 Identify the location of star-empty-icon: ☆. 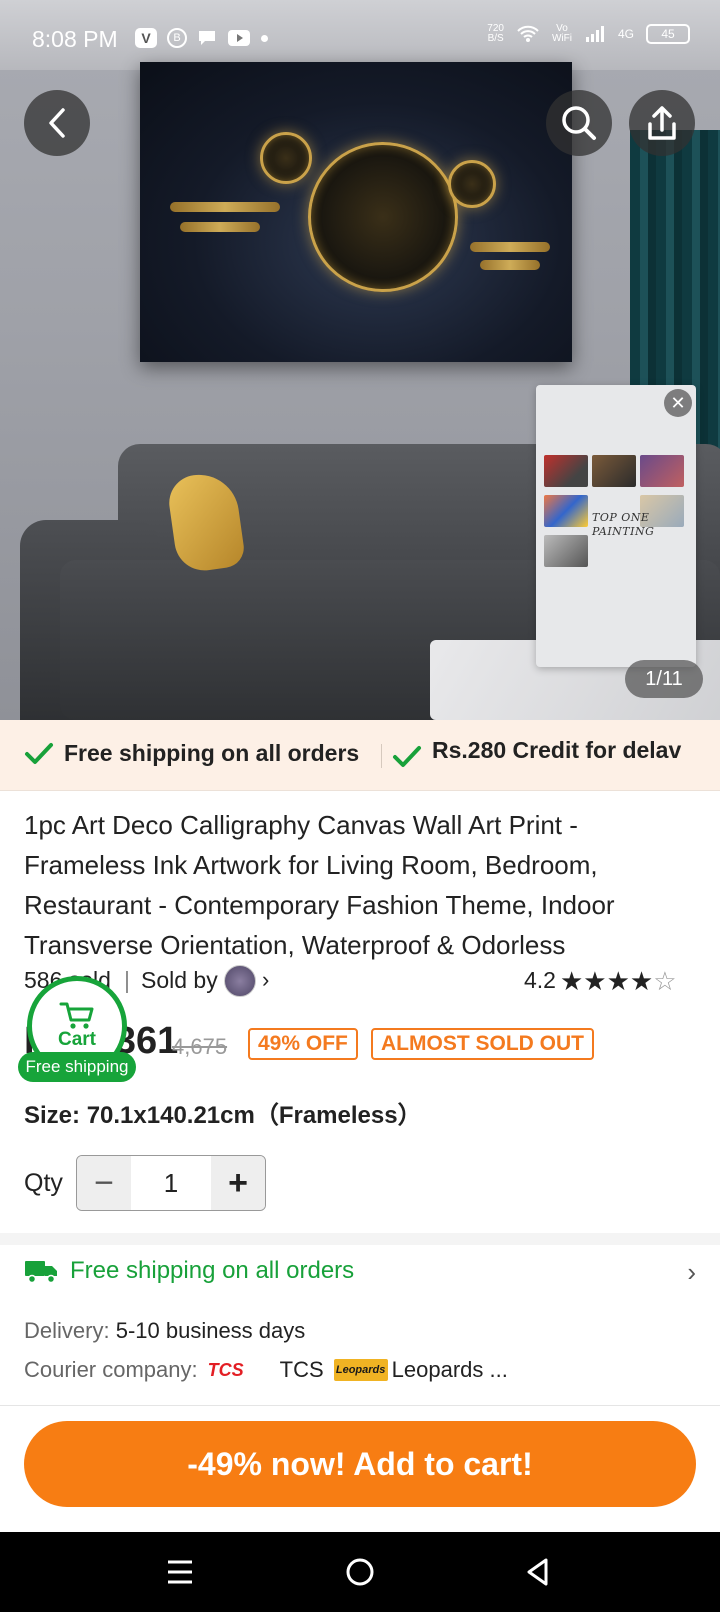
(665, 980).